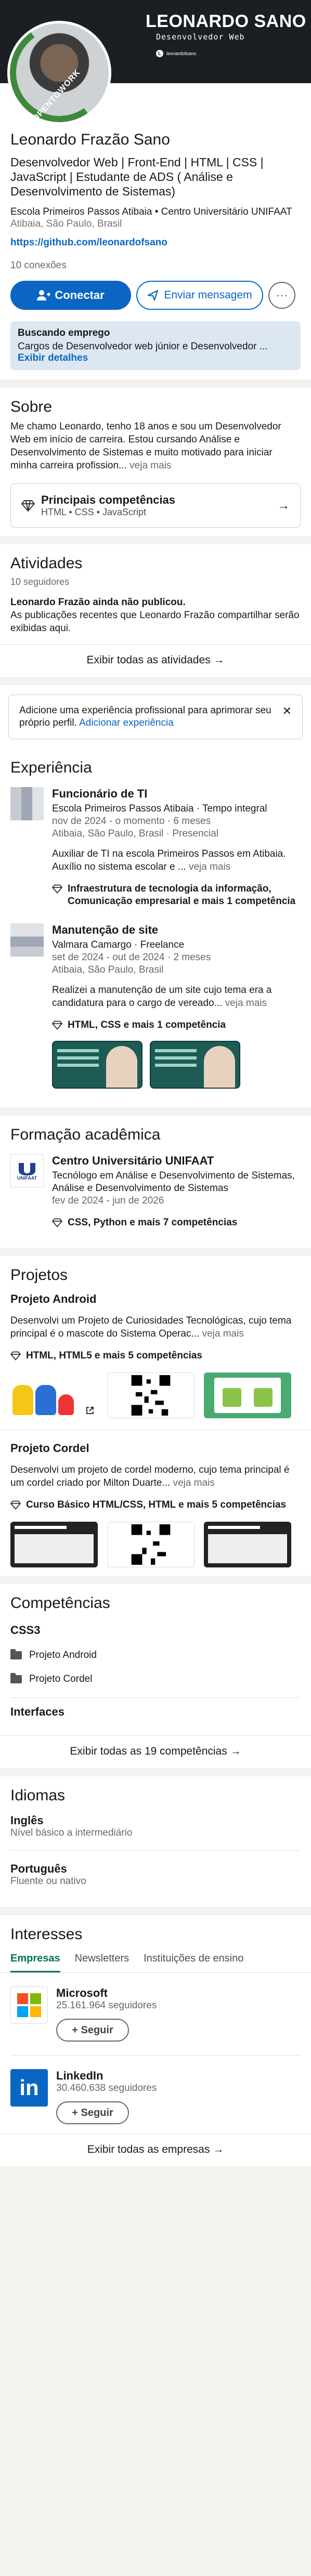 This screenshot has height=2576, width=311. I want to click on languages-title: Idiomas, so click(38, 1795).